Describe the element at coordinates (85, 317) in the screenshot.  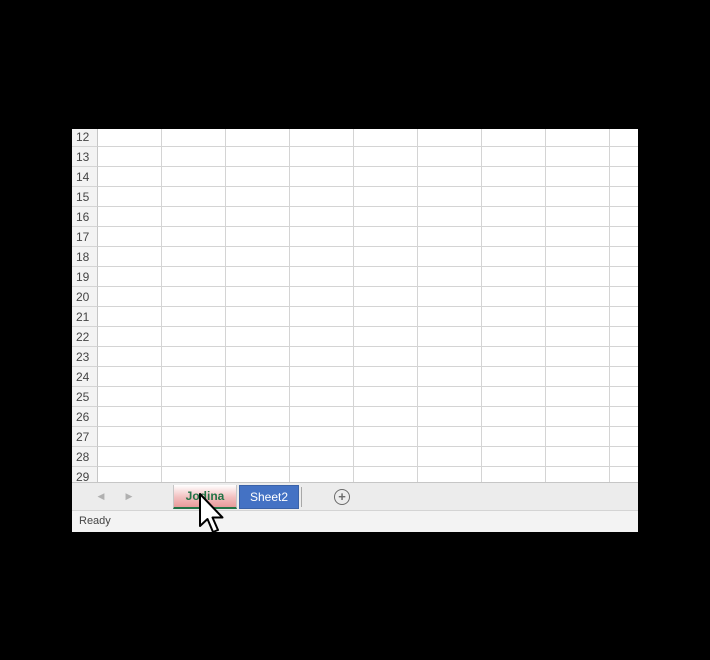
I see `row-header: 21` at that location.